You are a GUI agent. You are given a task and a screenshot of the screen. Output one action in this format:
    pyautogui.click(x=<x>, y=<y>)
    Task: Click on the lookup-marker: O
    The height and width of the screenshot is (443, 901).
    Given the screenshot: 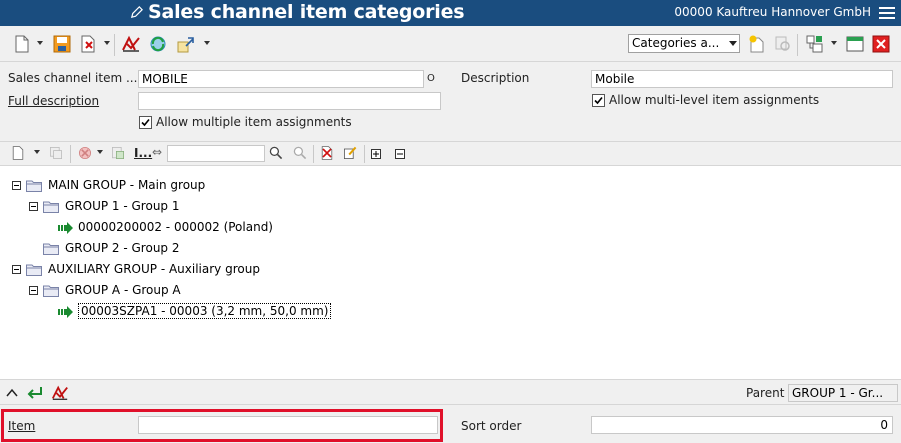 What is the action you would take?
    pyautogui.click(x=431, y=78)
    